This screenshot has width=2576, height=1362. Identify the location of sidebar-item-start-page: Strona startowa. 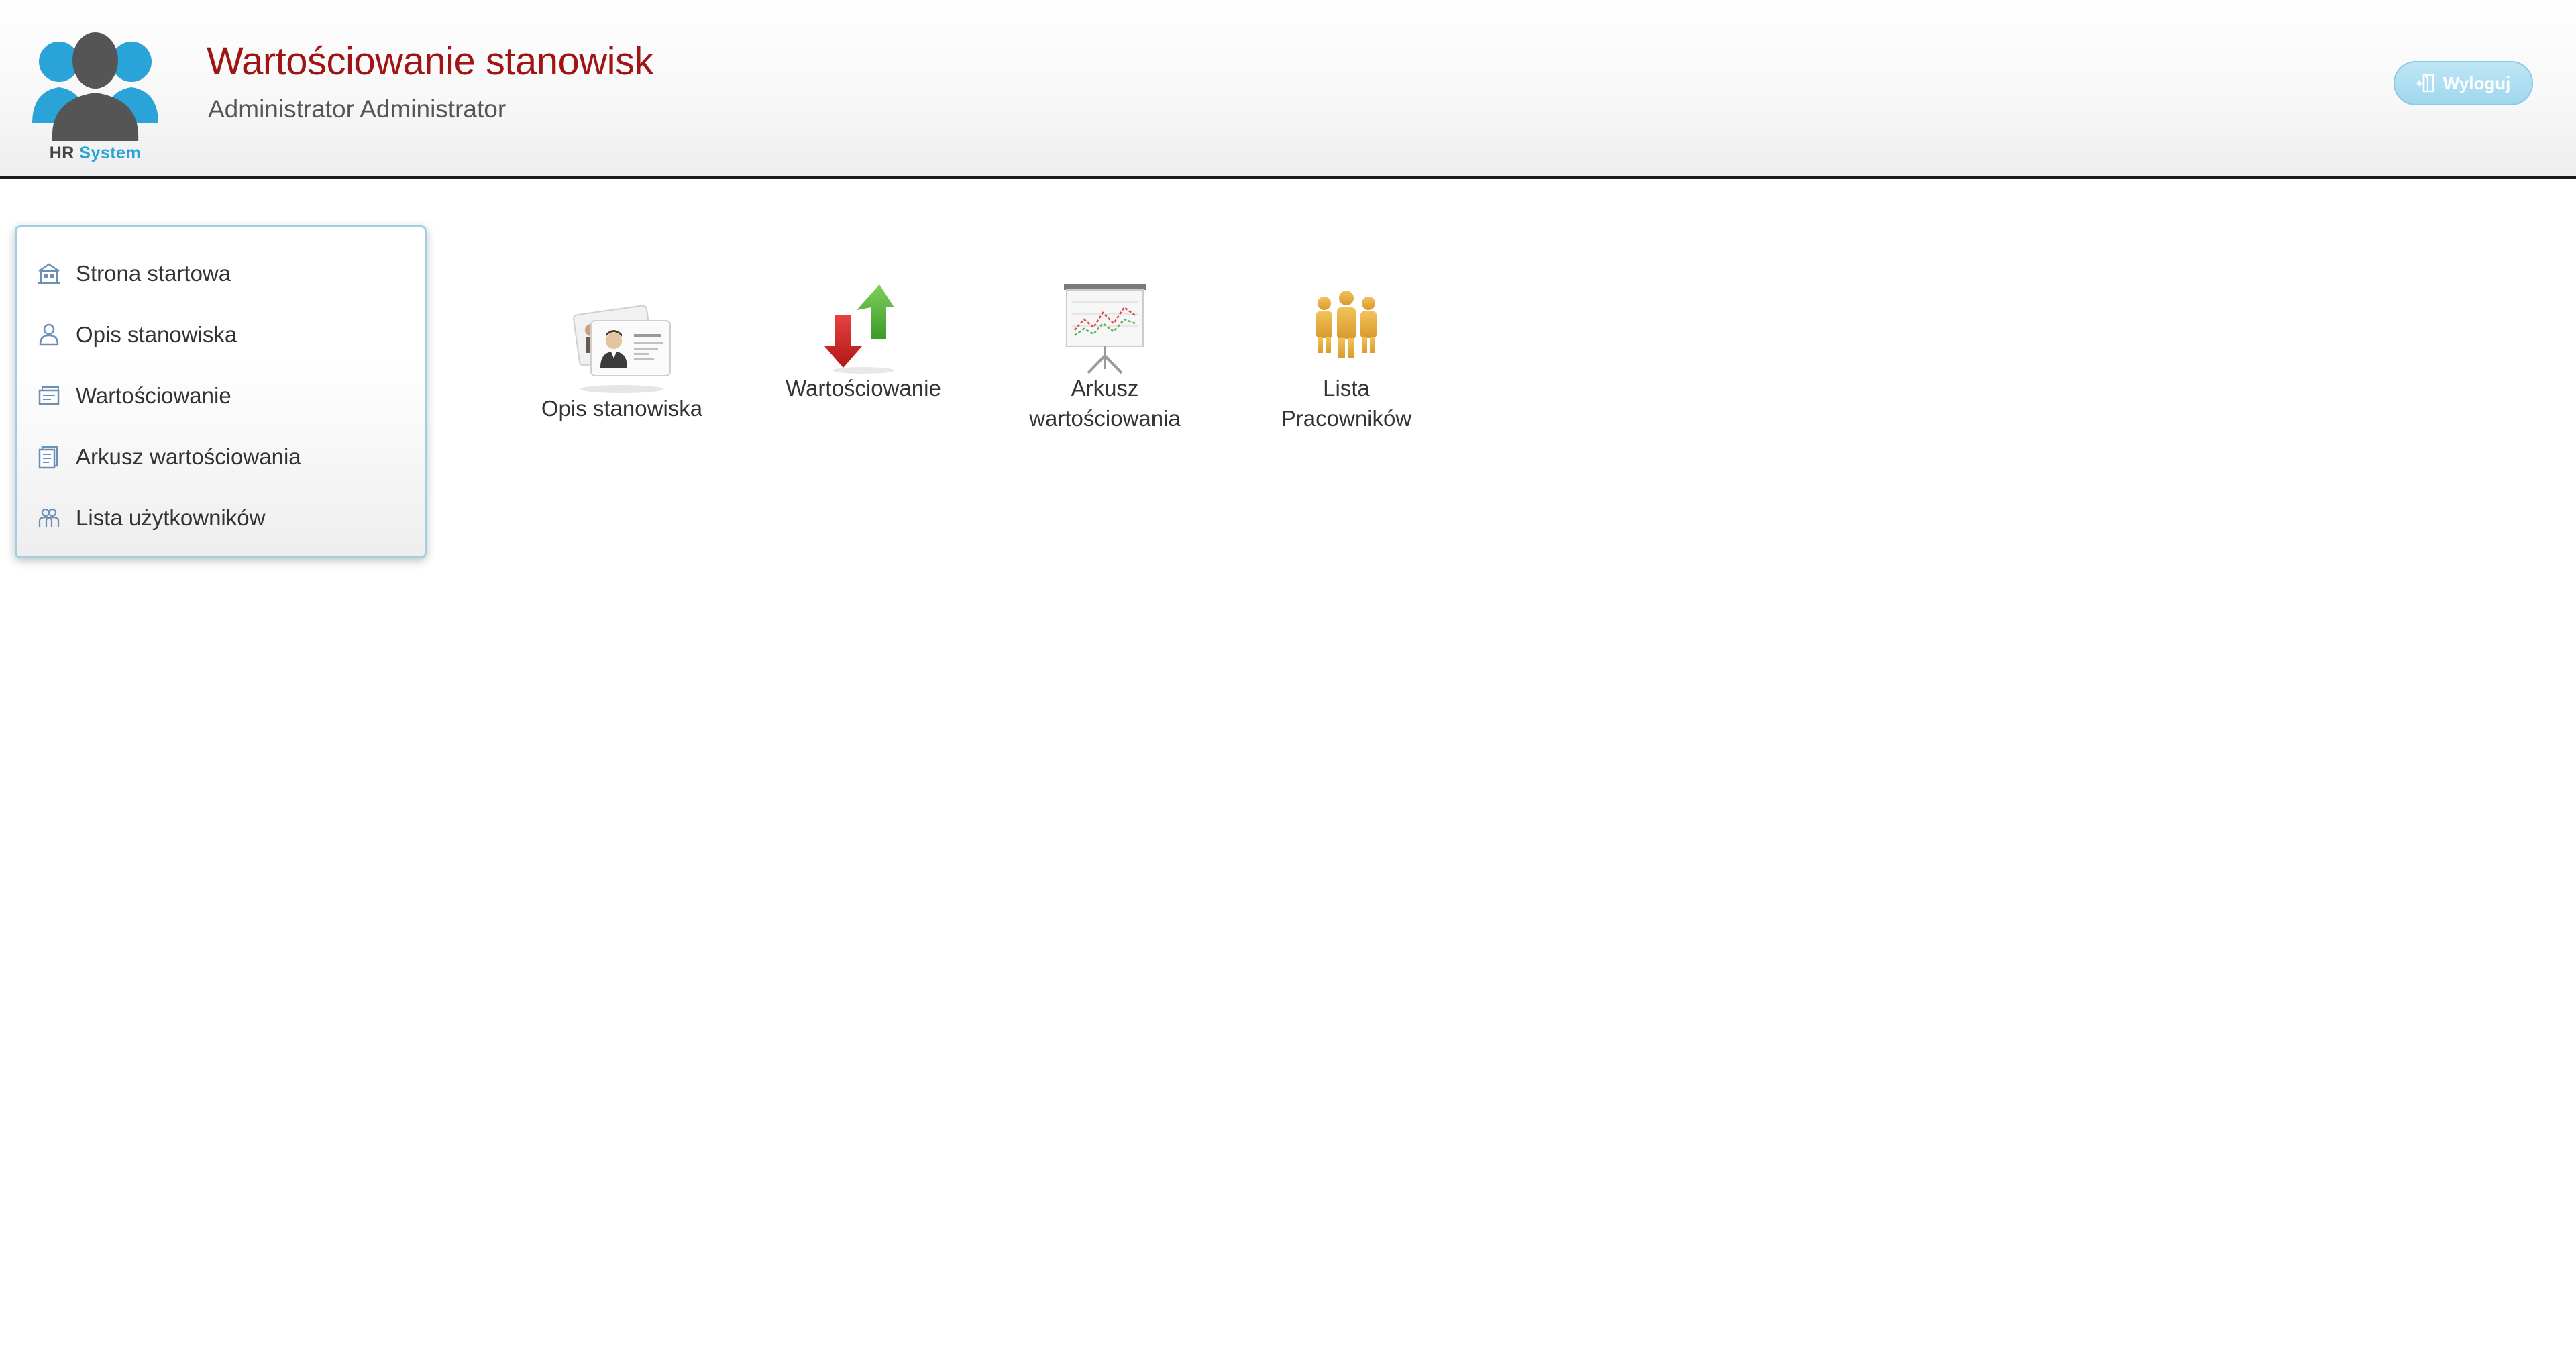
(221, 274).